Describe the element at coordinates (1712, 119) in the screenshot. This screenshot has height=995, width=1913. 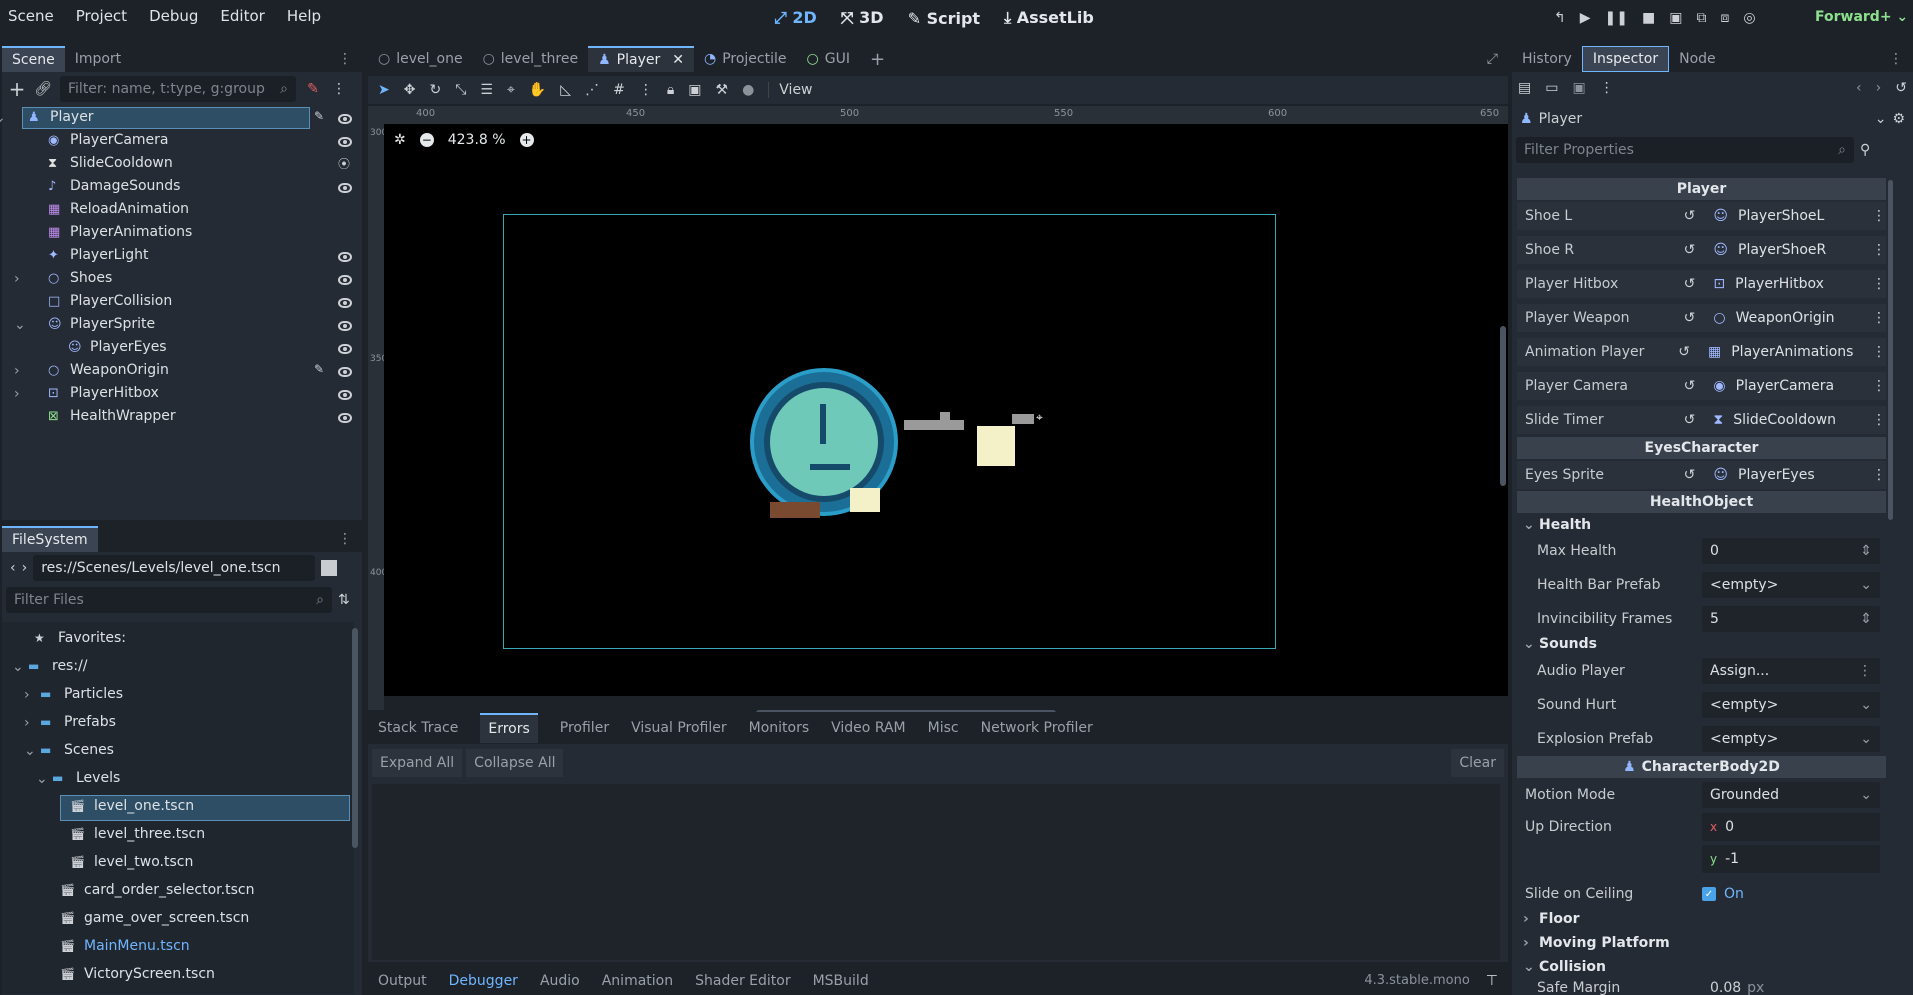
I see `object-selector: ♟ Player ⌄ ⚙` at that location.